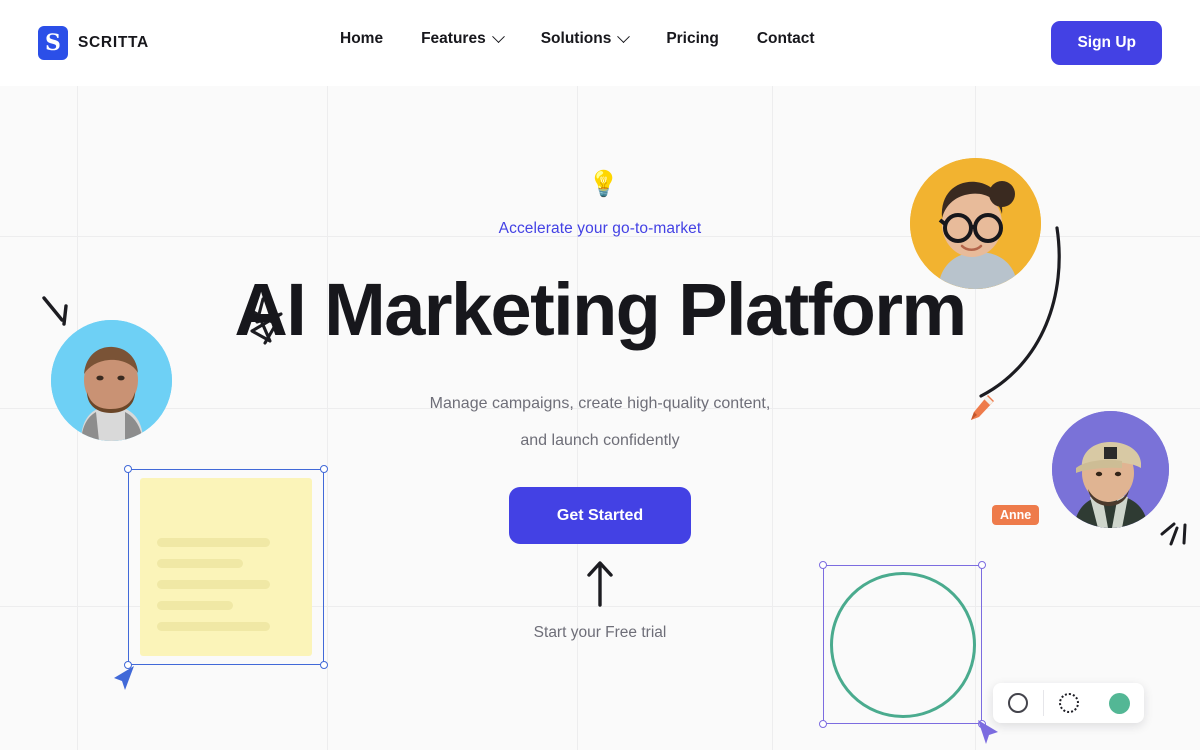  Describe the element at coordinates (113, 42) in the screenshot. I see `brand-name: SCRITTA` at that location.